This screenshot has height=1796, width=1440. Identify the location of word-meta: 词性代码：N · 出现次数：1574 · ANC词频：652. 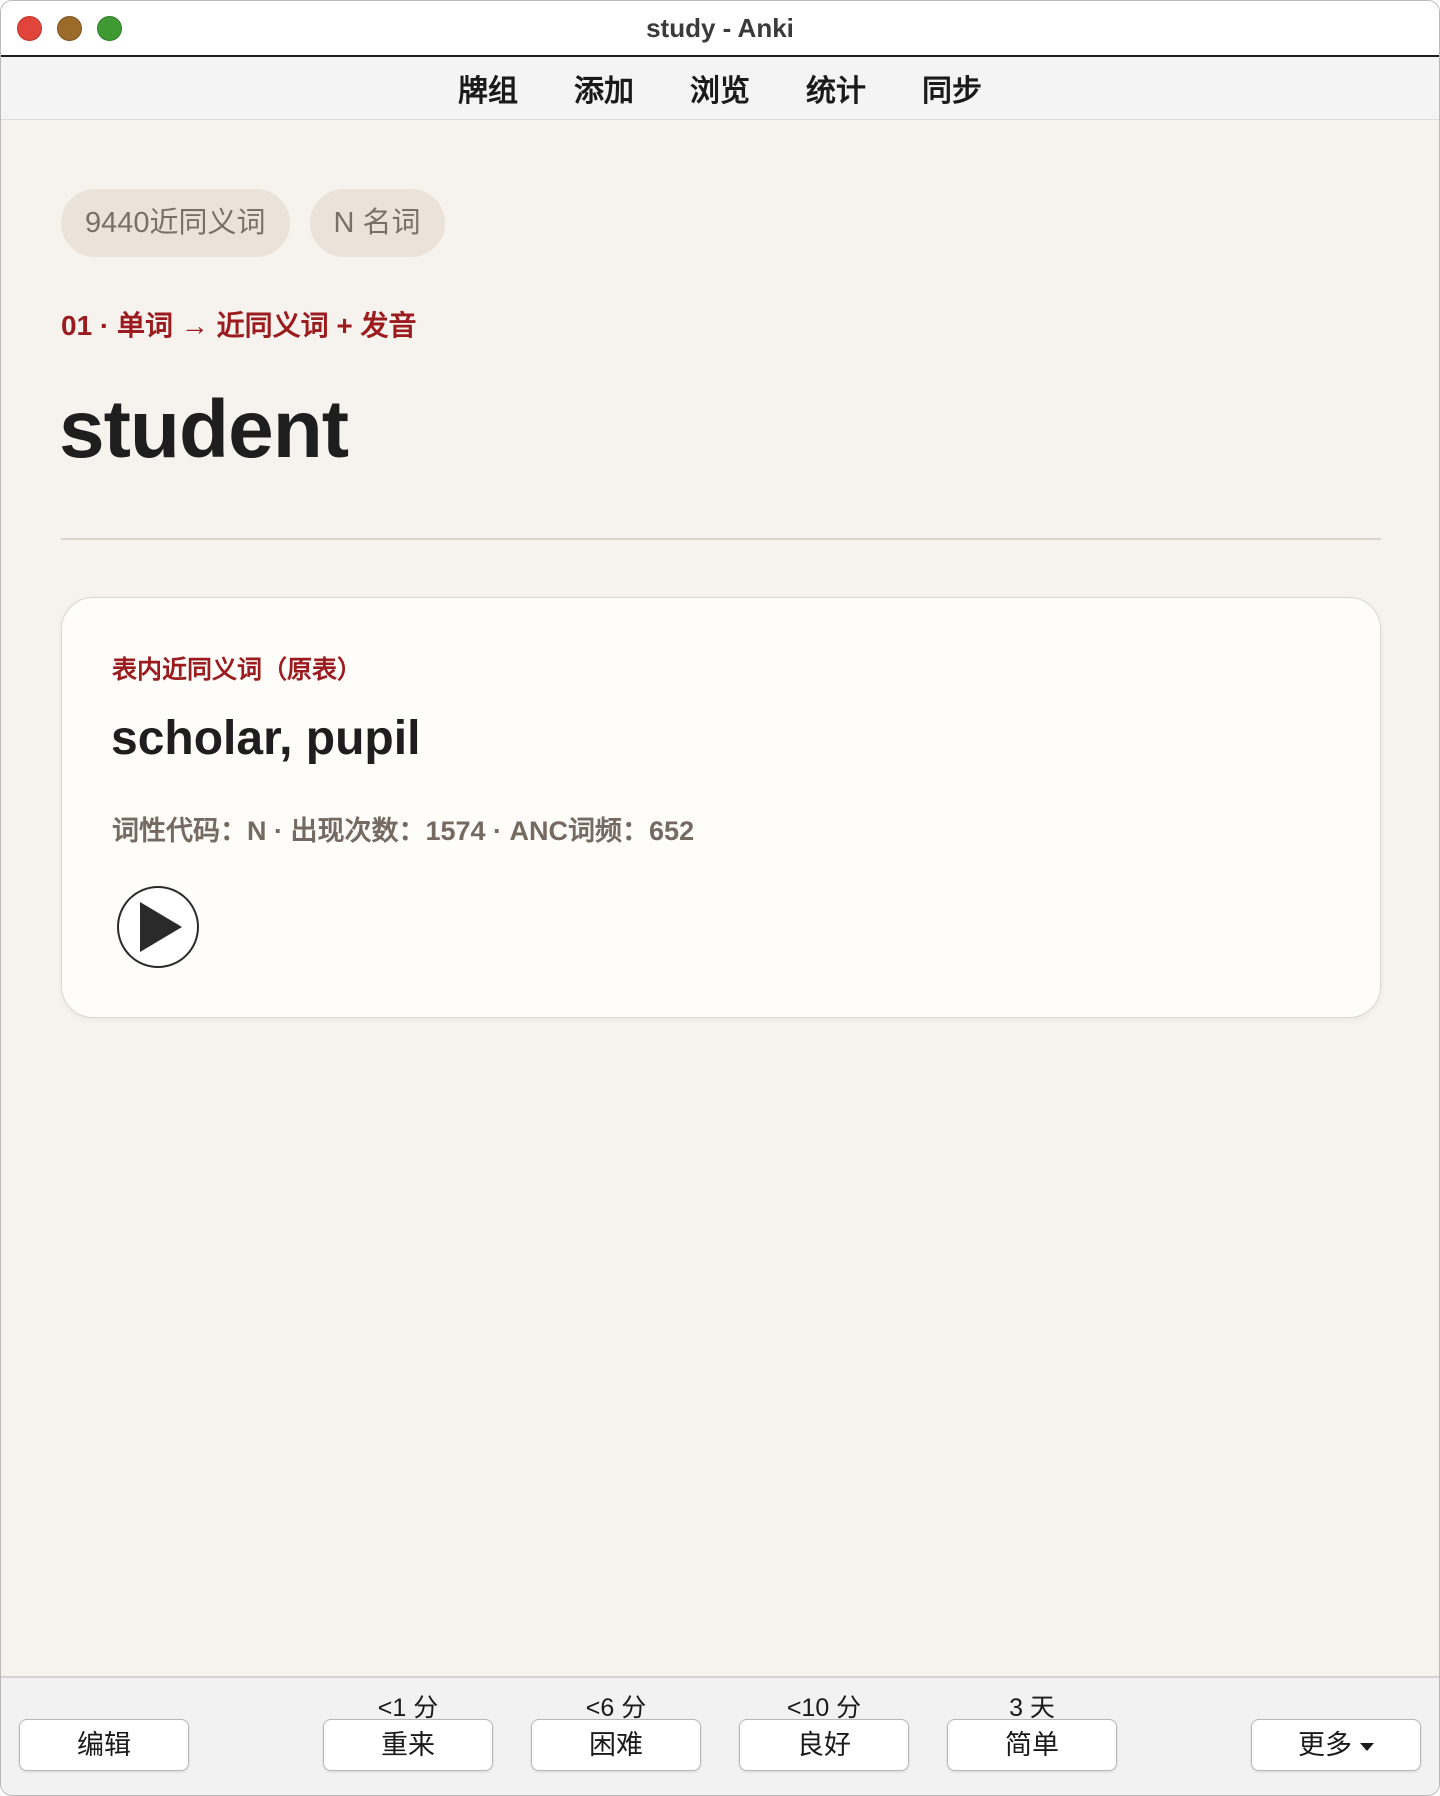
(403, 831).